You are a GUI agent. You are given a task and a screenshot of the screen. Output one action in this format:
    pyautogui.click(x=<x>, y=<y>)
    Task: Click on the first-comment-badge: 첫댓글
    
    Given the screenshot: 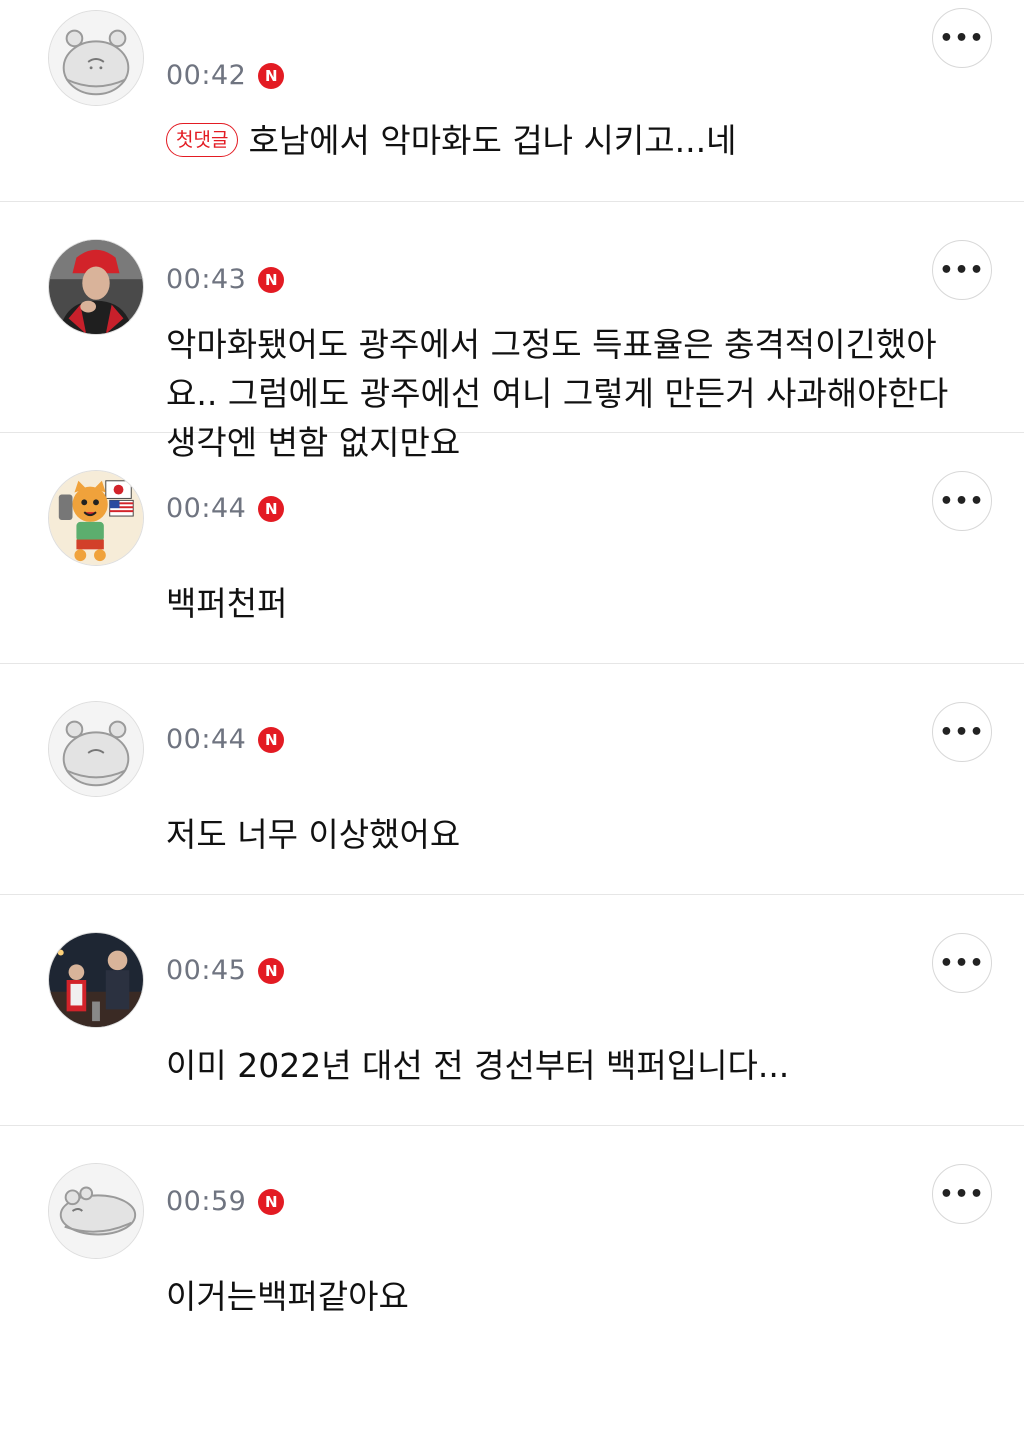 What is the action you would take?
    pyautogui.click(x=202, y=139)
    